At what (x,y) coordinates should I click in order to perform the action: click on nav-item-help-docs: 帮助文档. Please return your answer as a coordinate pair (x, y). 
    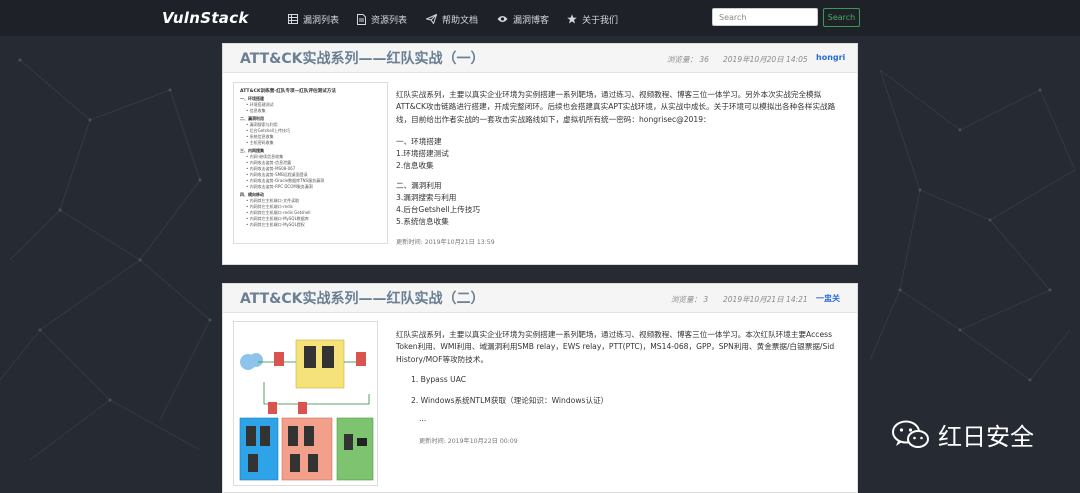
    Looking at the image, I should click on (452, 19).